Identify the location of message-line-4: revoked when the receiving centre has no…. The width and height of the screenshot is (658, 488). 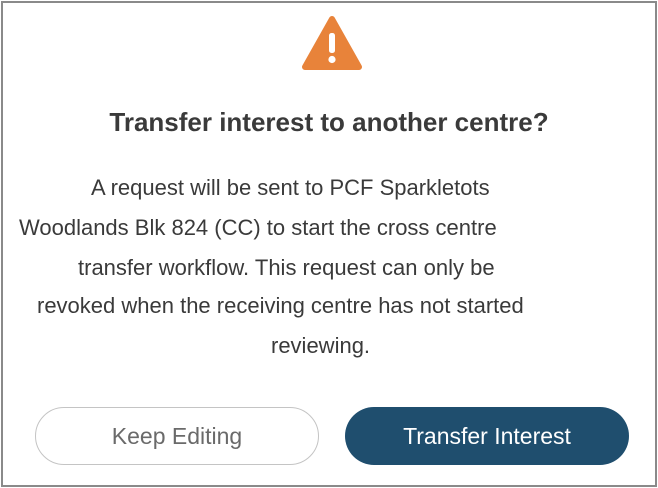
(280, 305).